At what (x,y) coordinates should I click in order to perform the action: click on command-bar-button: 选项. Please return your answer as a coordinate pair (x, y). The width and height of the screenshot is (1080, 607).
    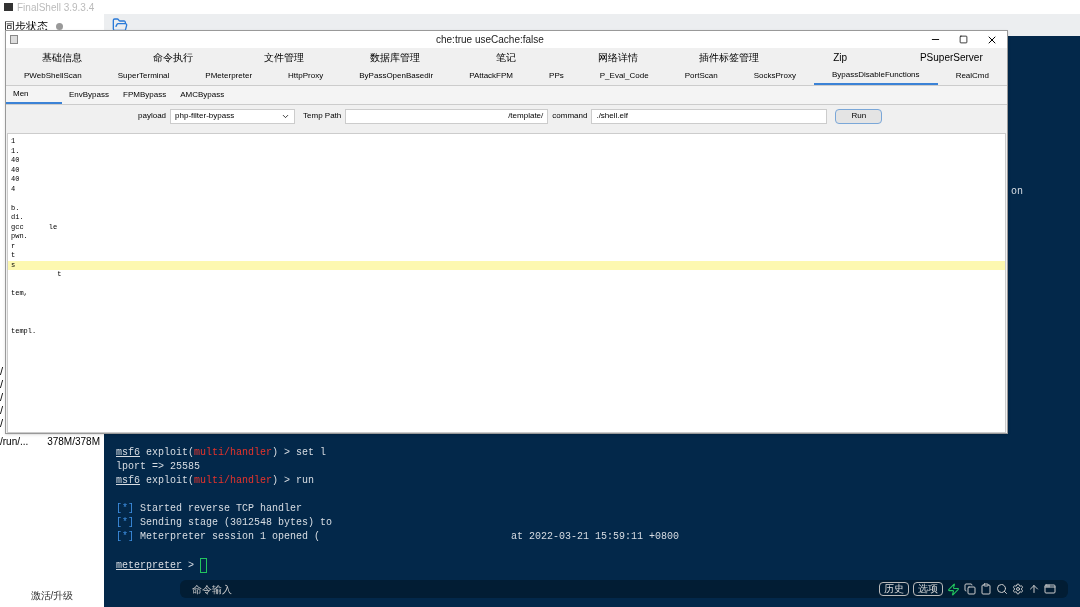
    Looking at the image, I should click on (928, 589).